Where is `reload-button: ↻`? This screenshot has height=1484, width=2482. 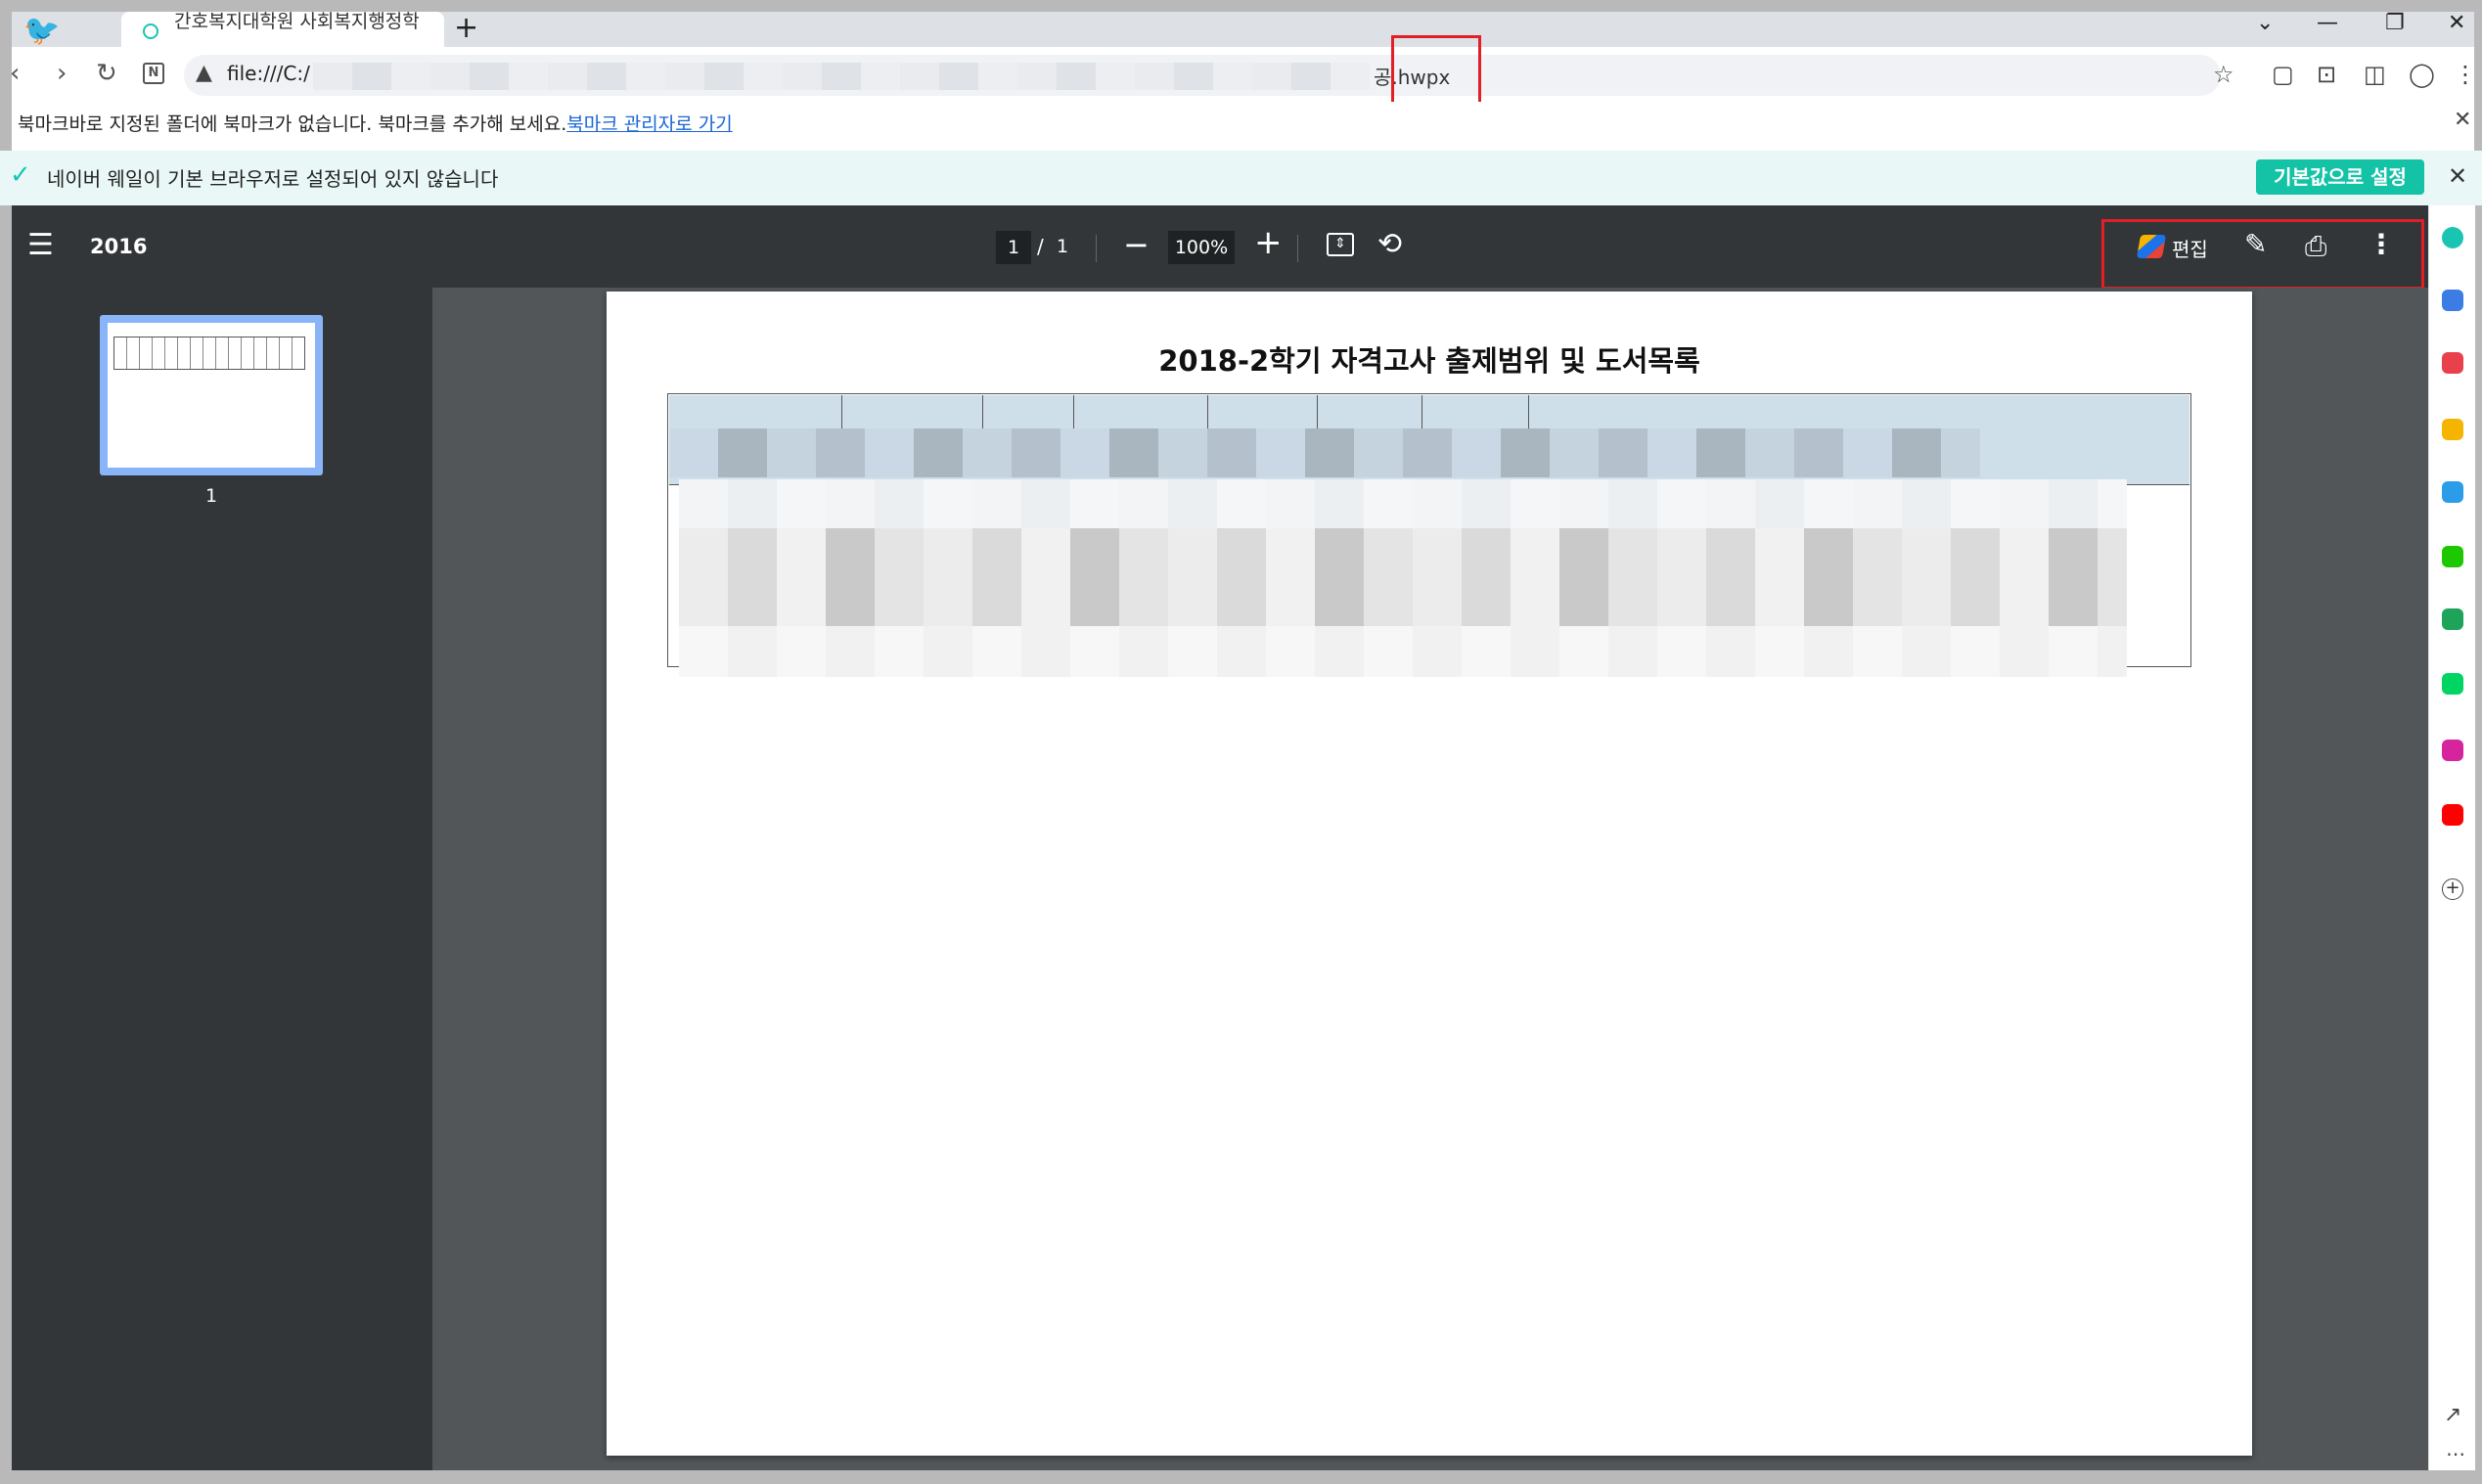
reload-button: ↻ is located at coordinates (107, 73).